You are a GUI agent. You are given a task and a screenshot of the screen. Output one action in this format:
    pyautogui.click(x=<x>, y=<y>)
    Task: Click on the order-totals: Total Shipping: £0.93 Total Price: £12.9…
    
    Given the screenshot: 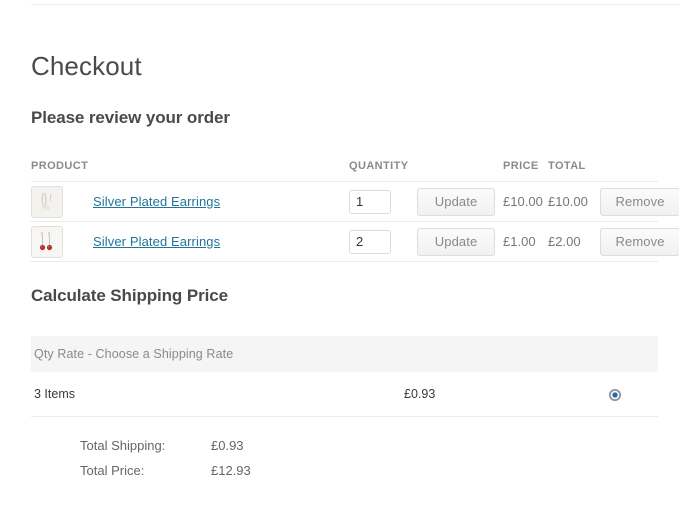 What is the action you would take?
    pyautogui.click(x=165, y=458)
    